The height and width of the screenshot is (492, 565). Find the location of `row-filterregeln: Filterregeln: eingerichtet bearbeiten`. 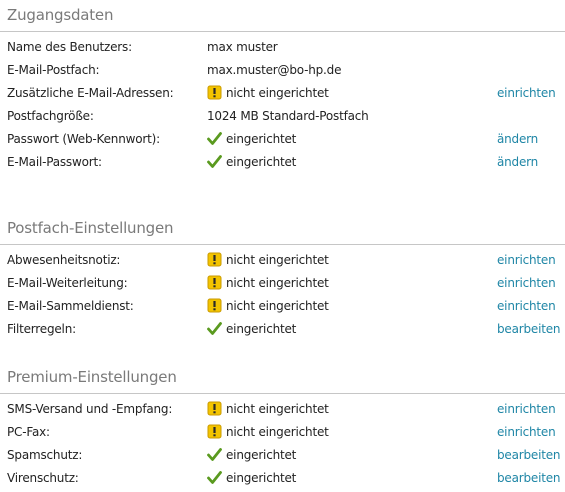

row-filterregeln: Filterregeln: eingerichtet bearbeiten is located at coordinates (282, 329).